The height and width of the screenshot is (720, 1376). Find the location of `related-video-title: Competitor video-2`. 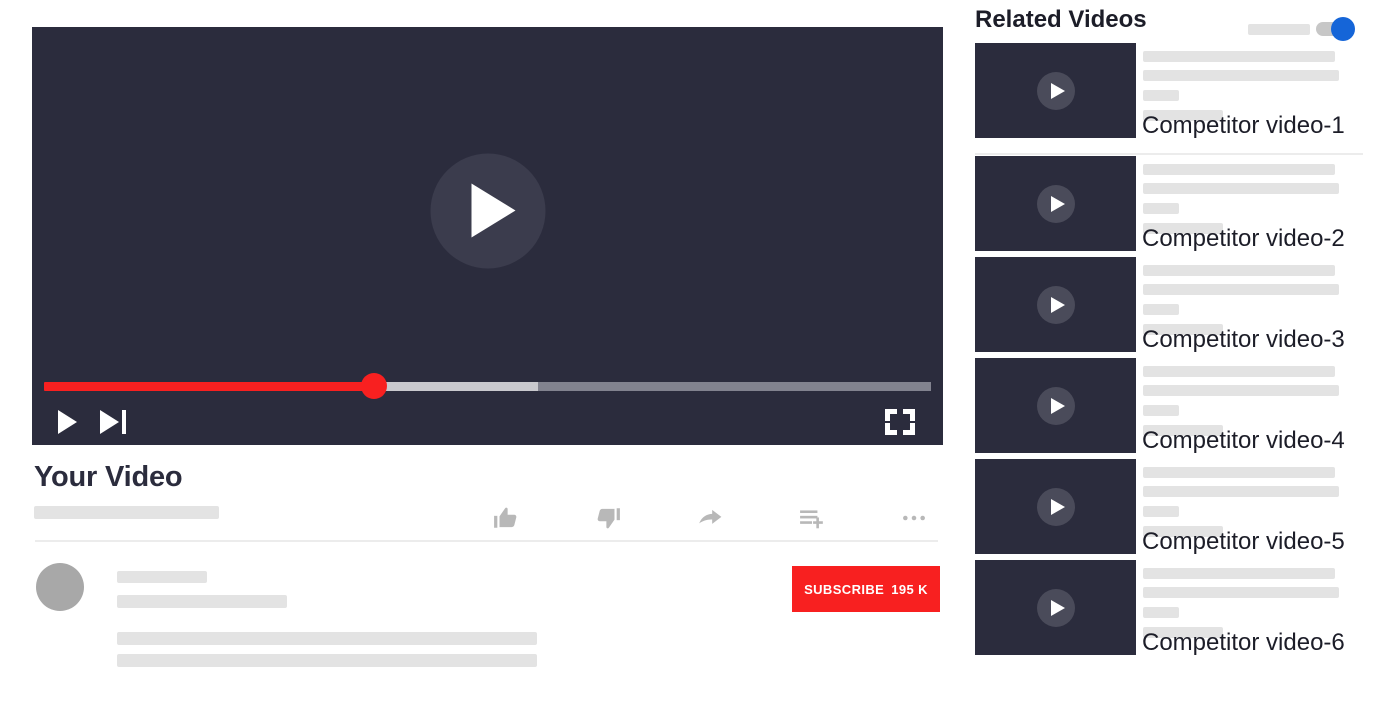

related-video-title: Competitor video-2 is located at coordinates (1243, 238).